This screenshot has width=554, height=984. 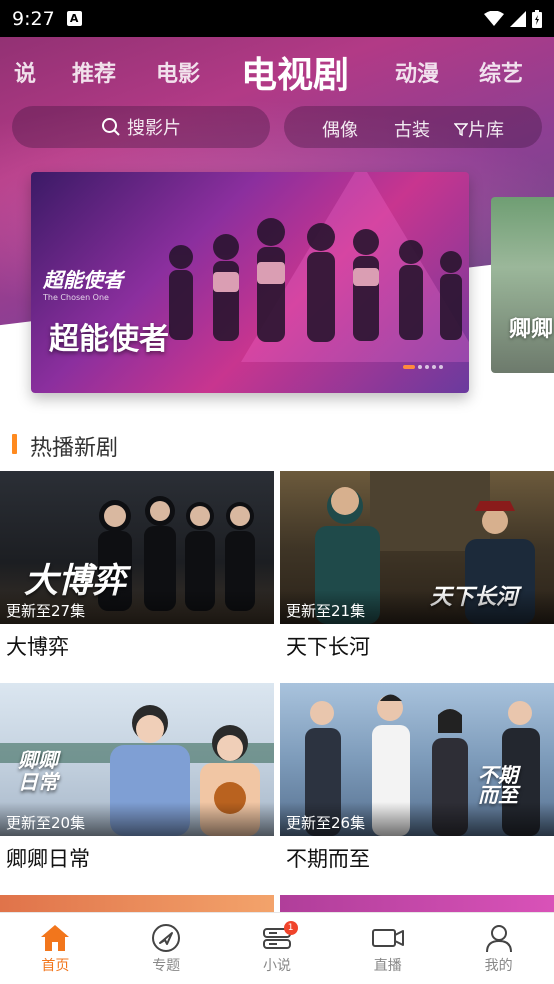 What do you see at coordinates (74, 448) in the screenshot?
I see `section-title: 热播新剧` at bounding box center [74, 448].